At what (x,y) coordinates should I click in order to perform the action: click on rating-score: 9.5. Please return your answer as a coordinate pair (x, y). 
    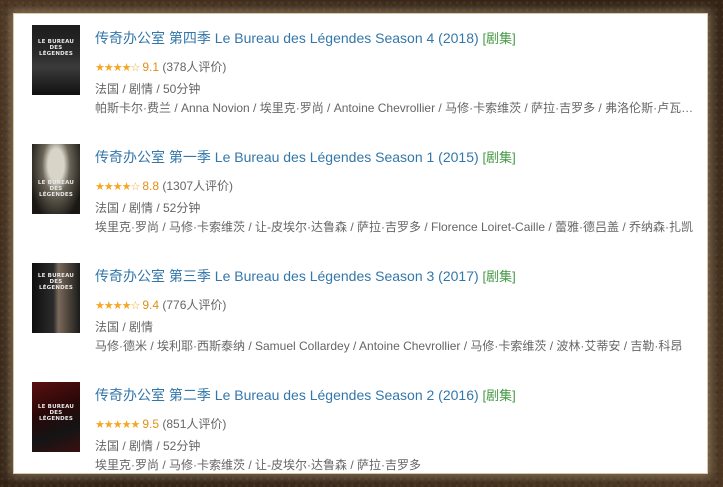
    Looking at the image, I should click on (150, 424).